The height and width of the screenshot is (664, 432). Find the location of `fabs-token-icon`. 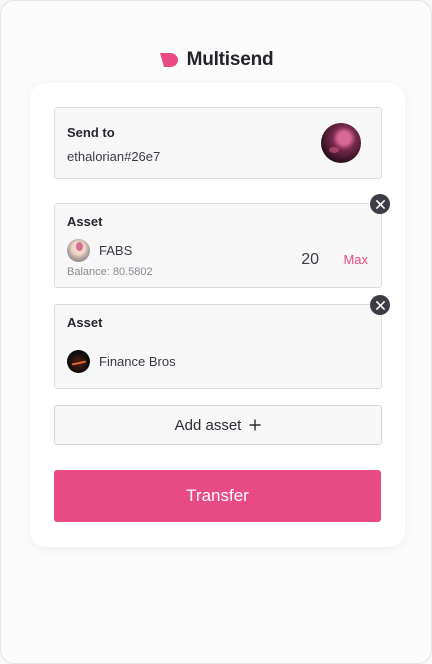

fabs-token-icon is located at coordinates (78, 250).